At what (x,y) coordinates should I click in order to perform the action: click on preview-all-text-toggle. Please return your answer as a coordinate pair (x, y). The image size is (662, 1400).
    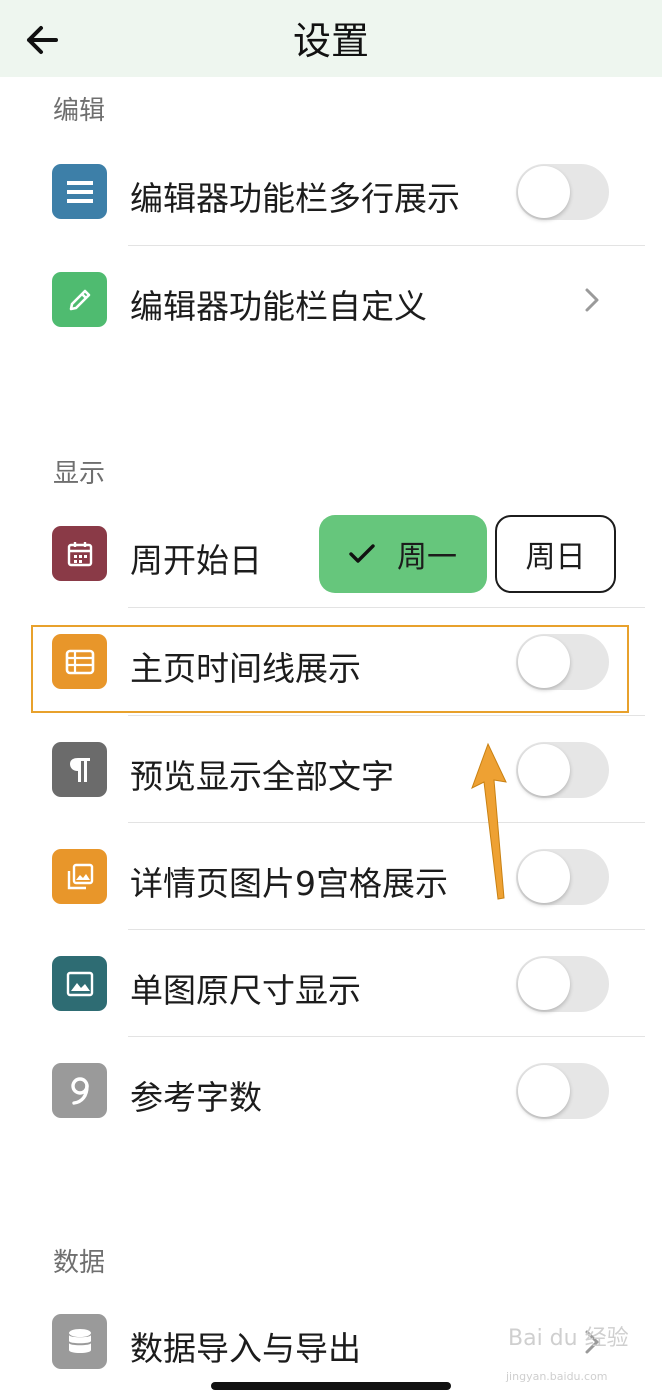
    Looking at the image, I should click on (562, 770).